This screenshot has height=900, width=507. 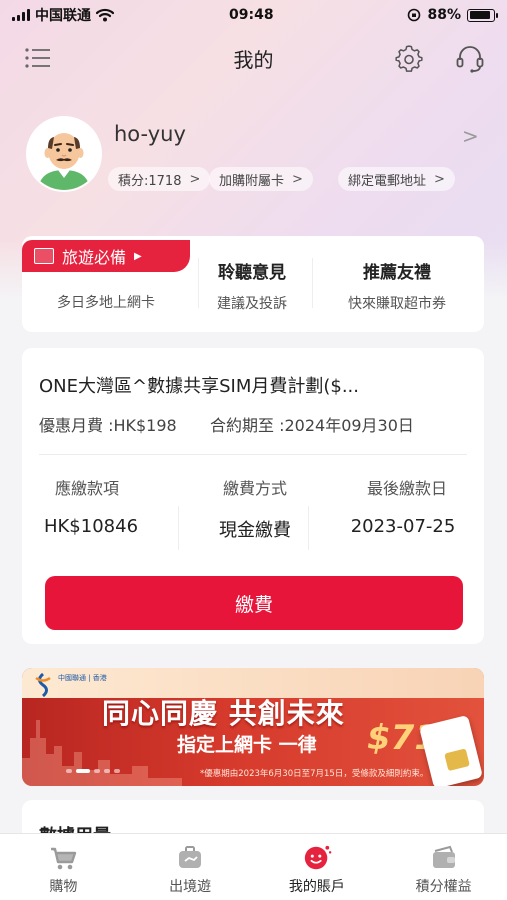 I want to click on add-card-chip: 加購附屬卡 >, so click(x=261, y=179).